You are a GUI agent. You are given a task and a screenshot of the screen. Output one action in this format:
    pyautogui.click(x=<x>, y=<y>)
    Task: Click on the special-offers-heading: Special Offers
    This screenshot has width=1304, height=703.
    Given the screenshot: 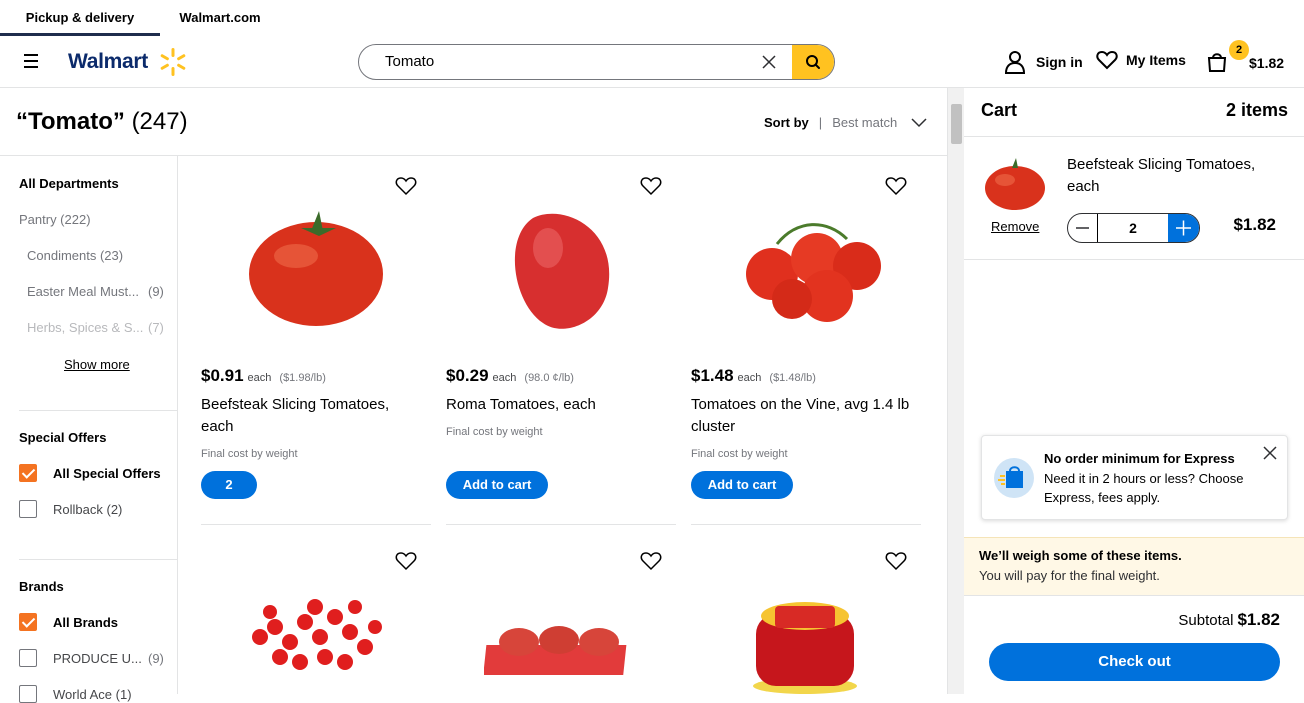 What is the action you would take?
    pyautogui.click(x=63, y=437)
    